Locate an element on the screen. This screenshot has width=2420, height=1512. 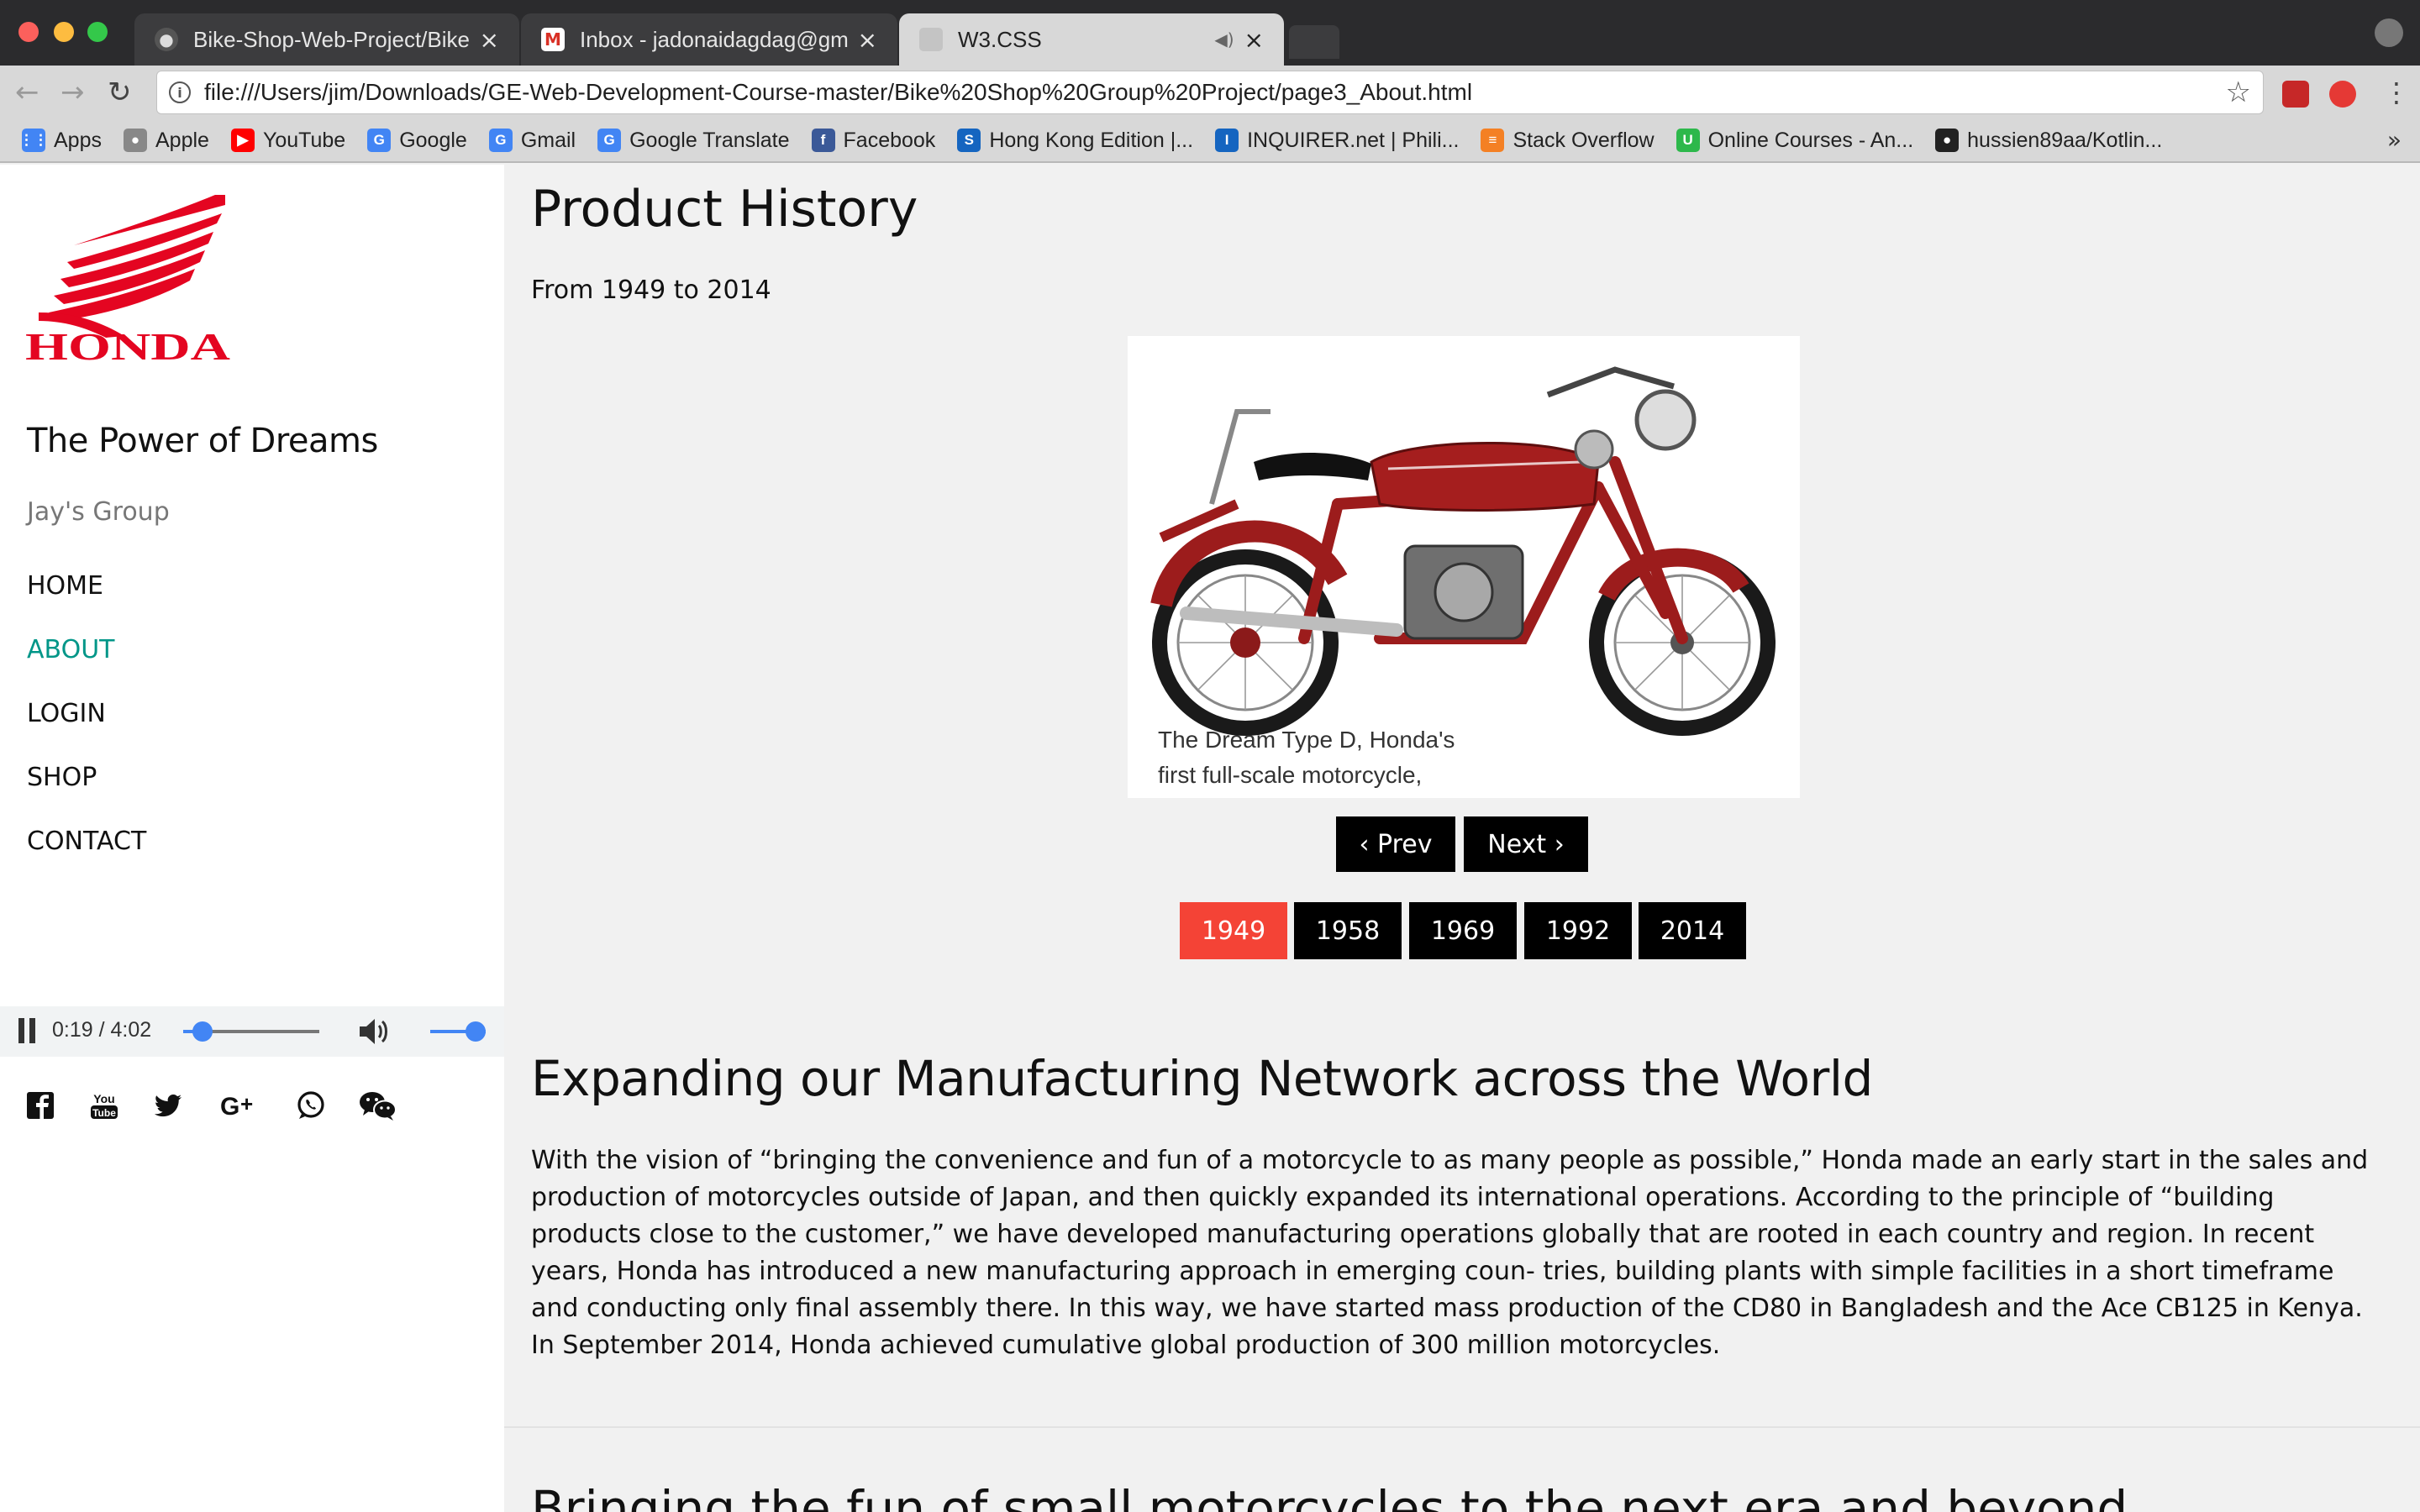
year-button-2014: 2014 is located at coordinates (1692, 930).